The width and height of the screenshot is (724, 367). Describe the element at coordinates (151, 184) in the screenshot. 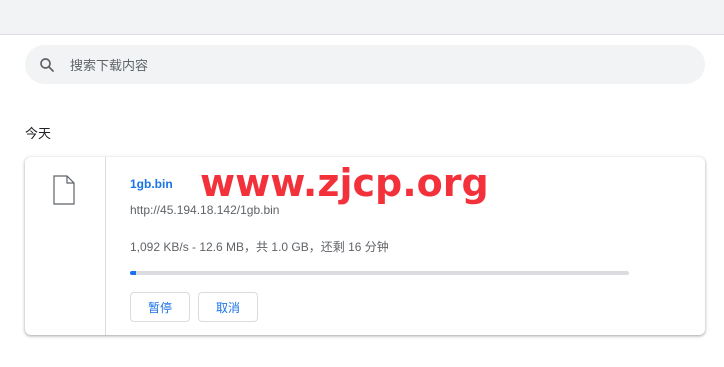

I see `file-name-link: 1gb.bin` at that location.